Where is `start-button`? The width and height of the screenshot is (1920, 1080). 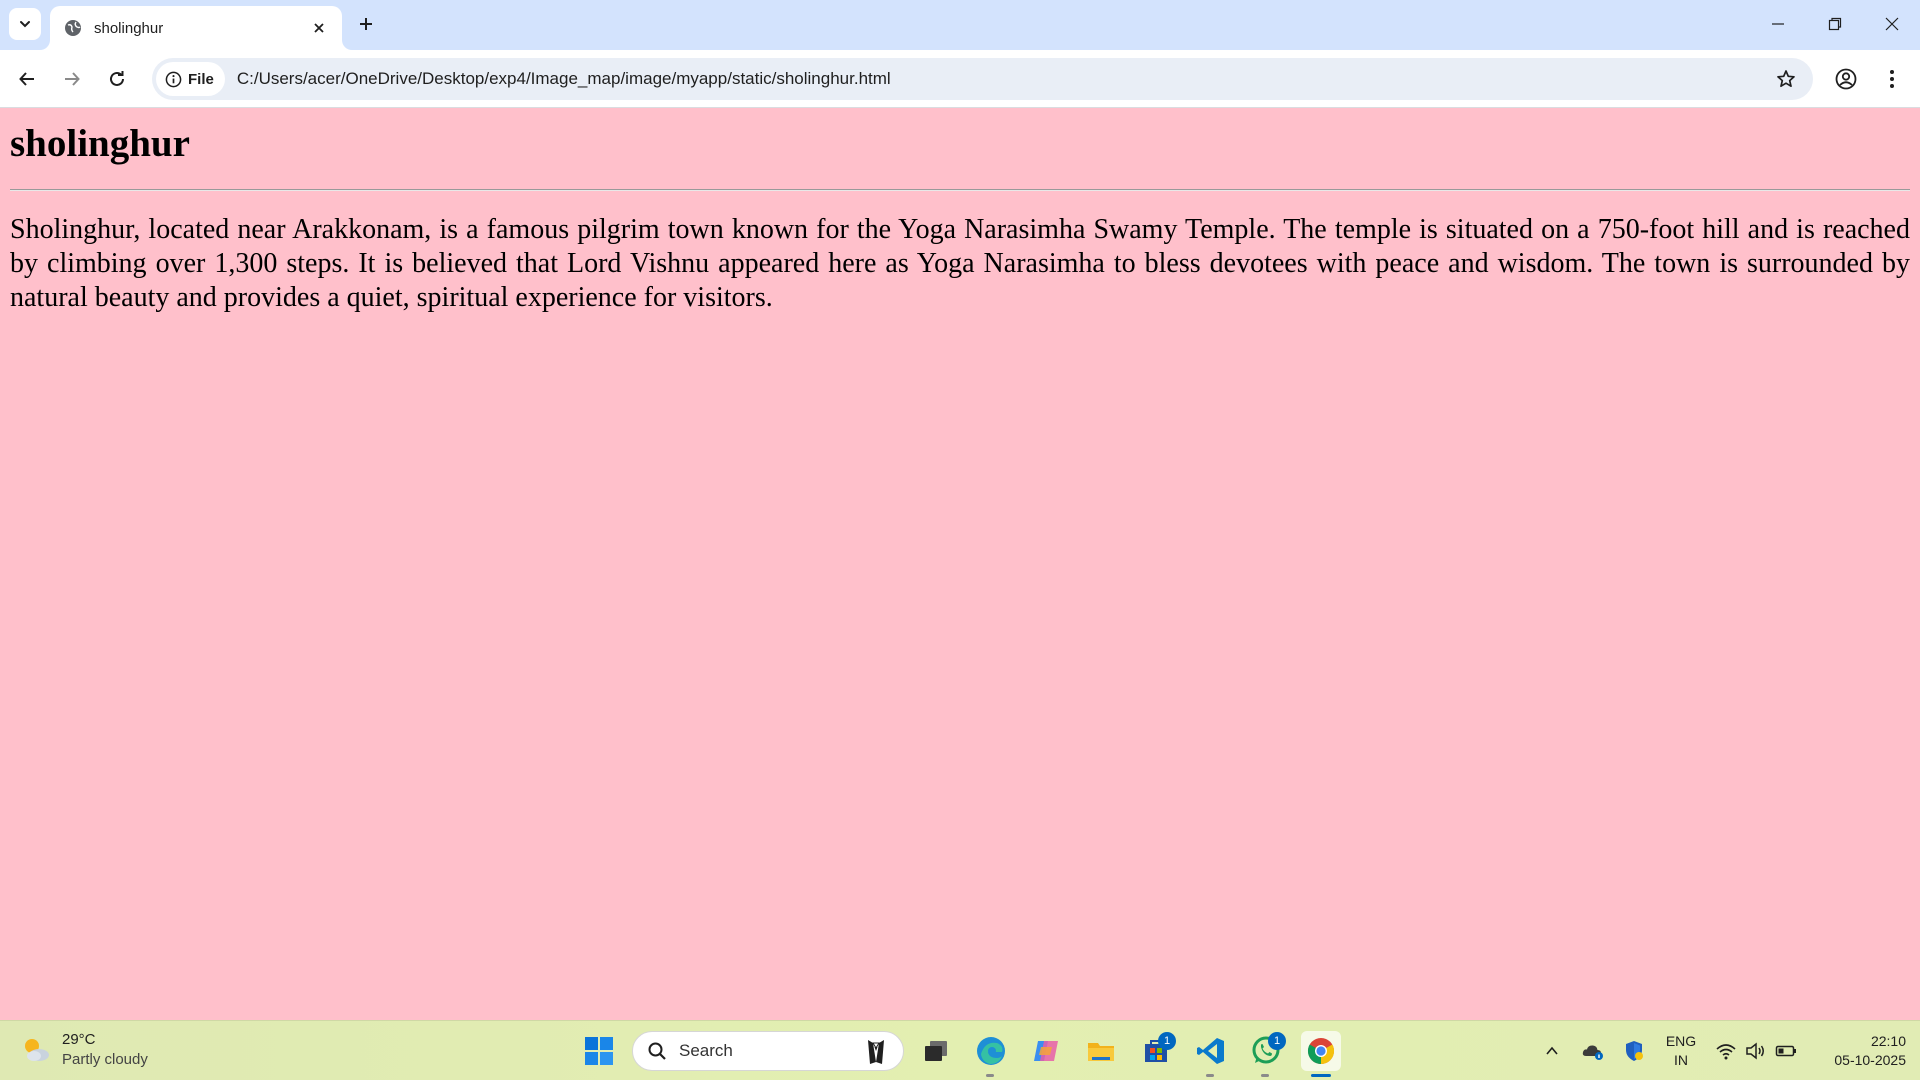
start-button is located at coordinates (599, 1051).